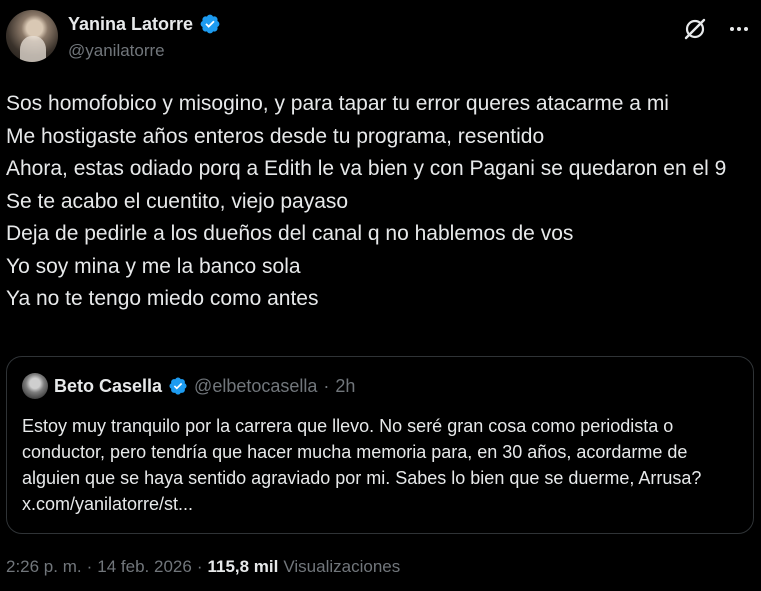 This screenshot has width=761, height=591. What do you see at coordinates (130, 24) in the screenshot?
I see `author-display-name: Yanina Latorre` at bounding box center [130, 24].